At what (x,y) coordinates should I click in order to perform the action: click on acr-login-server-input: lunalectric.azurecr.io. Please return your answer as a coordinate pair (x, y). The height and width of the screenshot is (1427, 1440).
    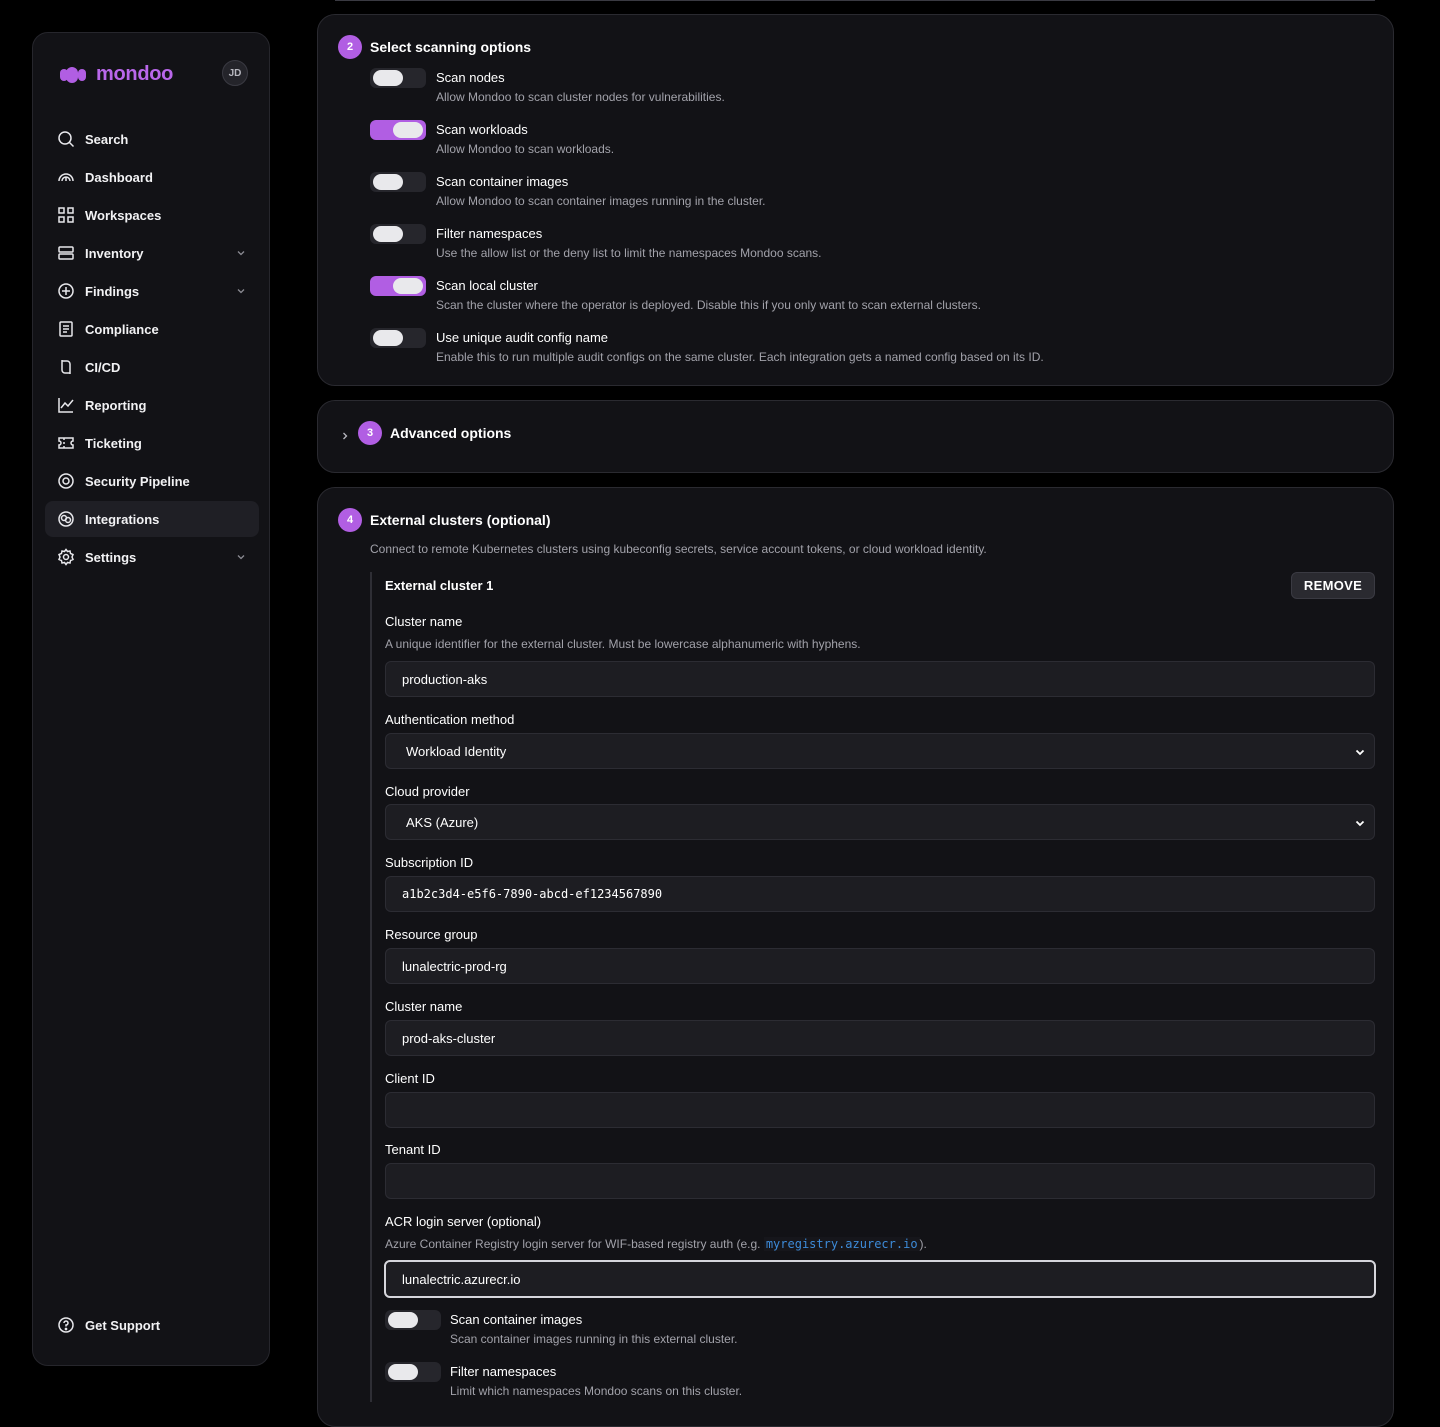
    Looking at the image, I should click on (880, 1279).